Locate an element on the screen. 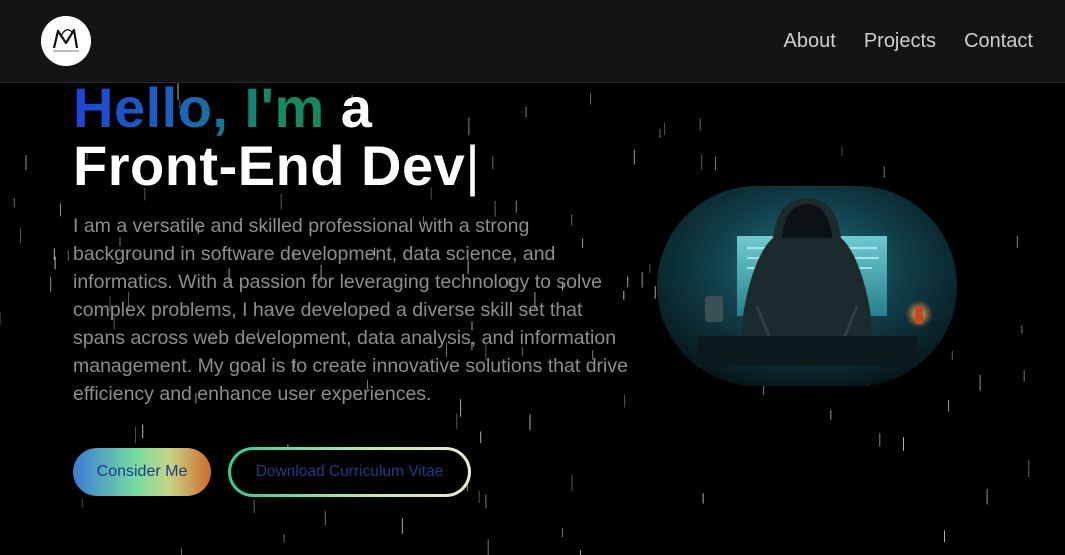 The width and height of the screenshot is (1065, 555). navbar: About Projects Contact is located at coordinates (532, 41).